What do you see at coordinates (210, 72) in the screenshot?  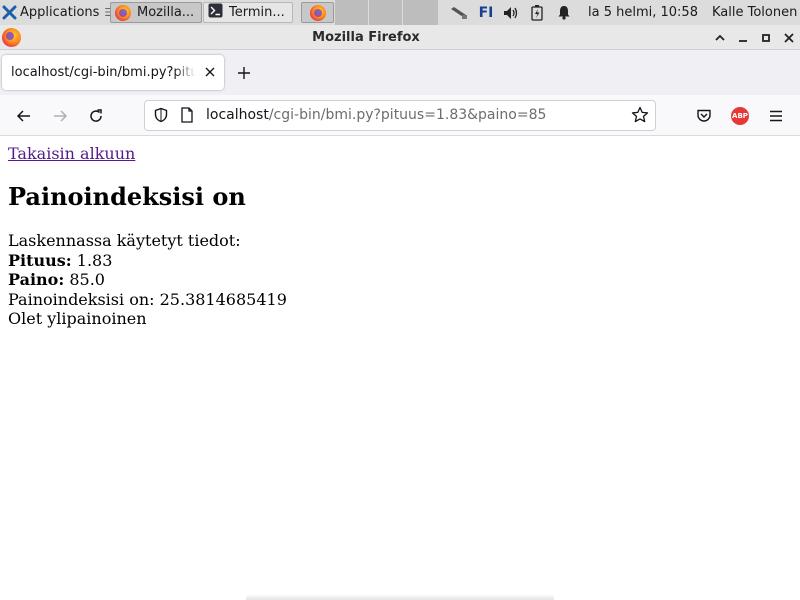 I see `close-tab-icon` at bounding box center [210, 72].